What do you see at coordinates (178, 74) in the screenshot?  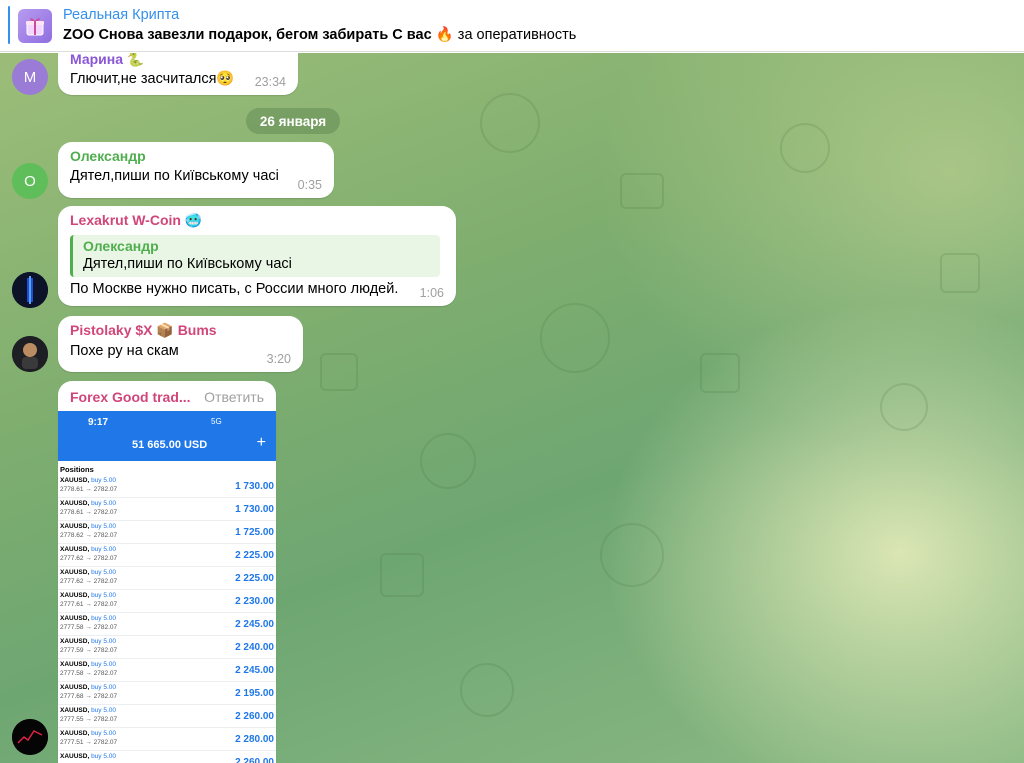 I see `message-bubble: Марина 🐍 Глючит,не засчитался🥺 23:34` at bounding box center [178, 74].